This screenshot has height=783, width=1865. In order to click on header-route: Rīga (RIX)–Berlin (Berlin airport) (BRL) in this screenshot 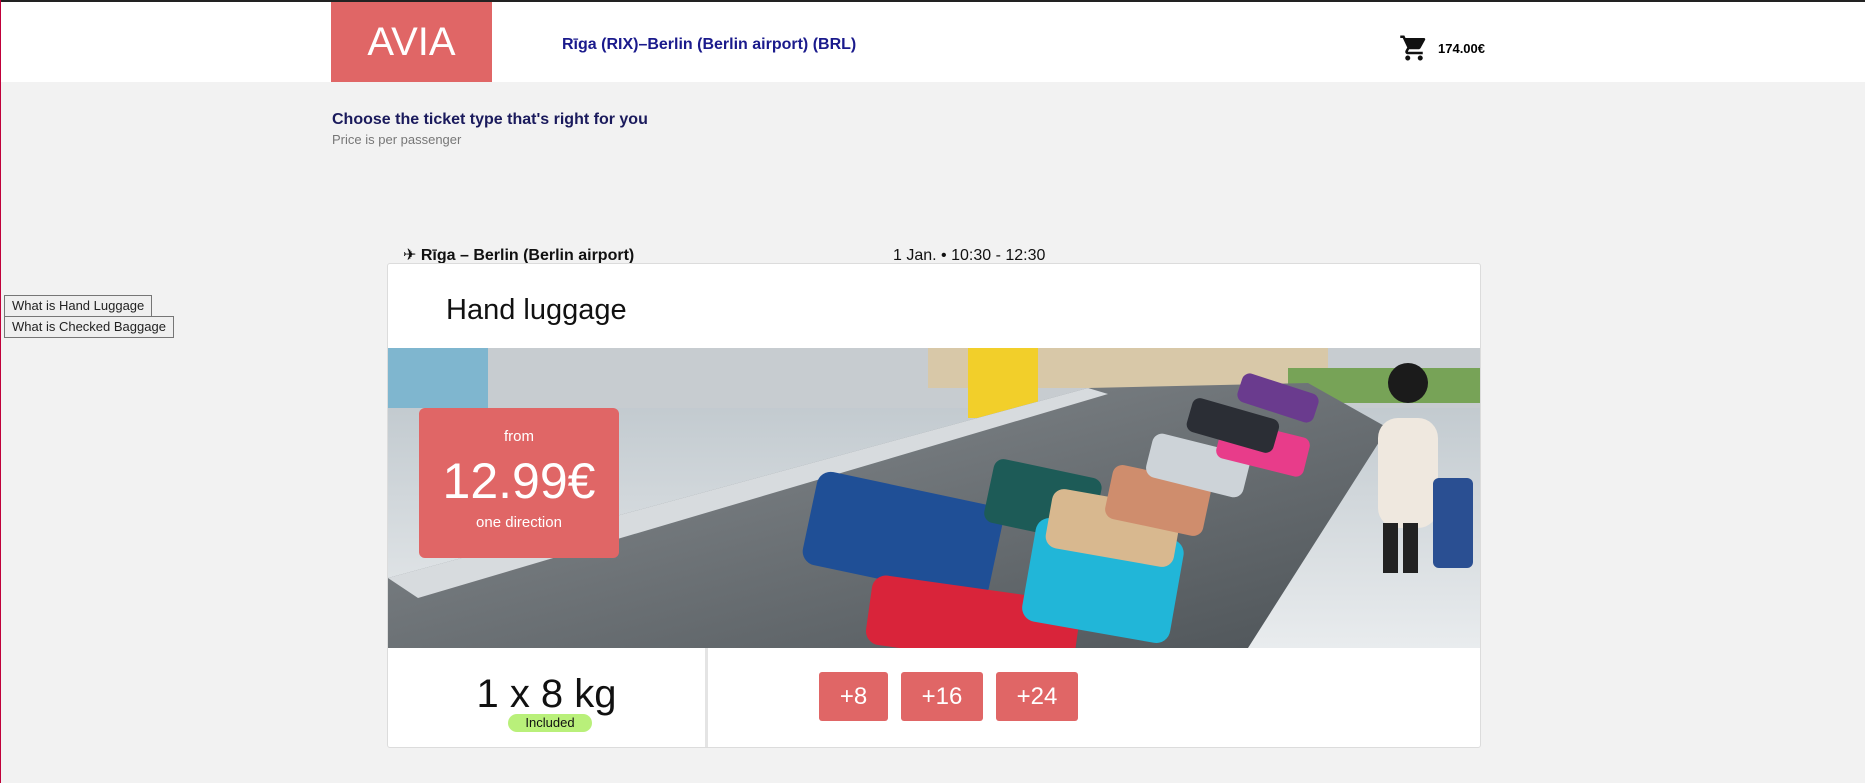, I will do `click(709, 44)`.